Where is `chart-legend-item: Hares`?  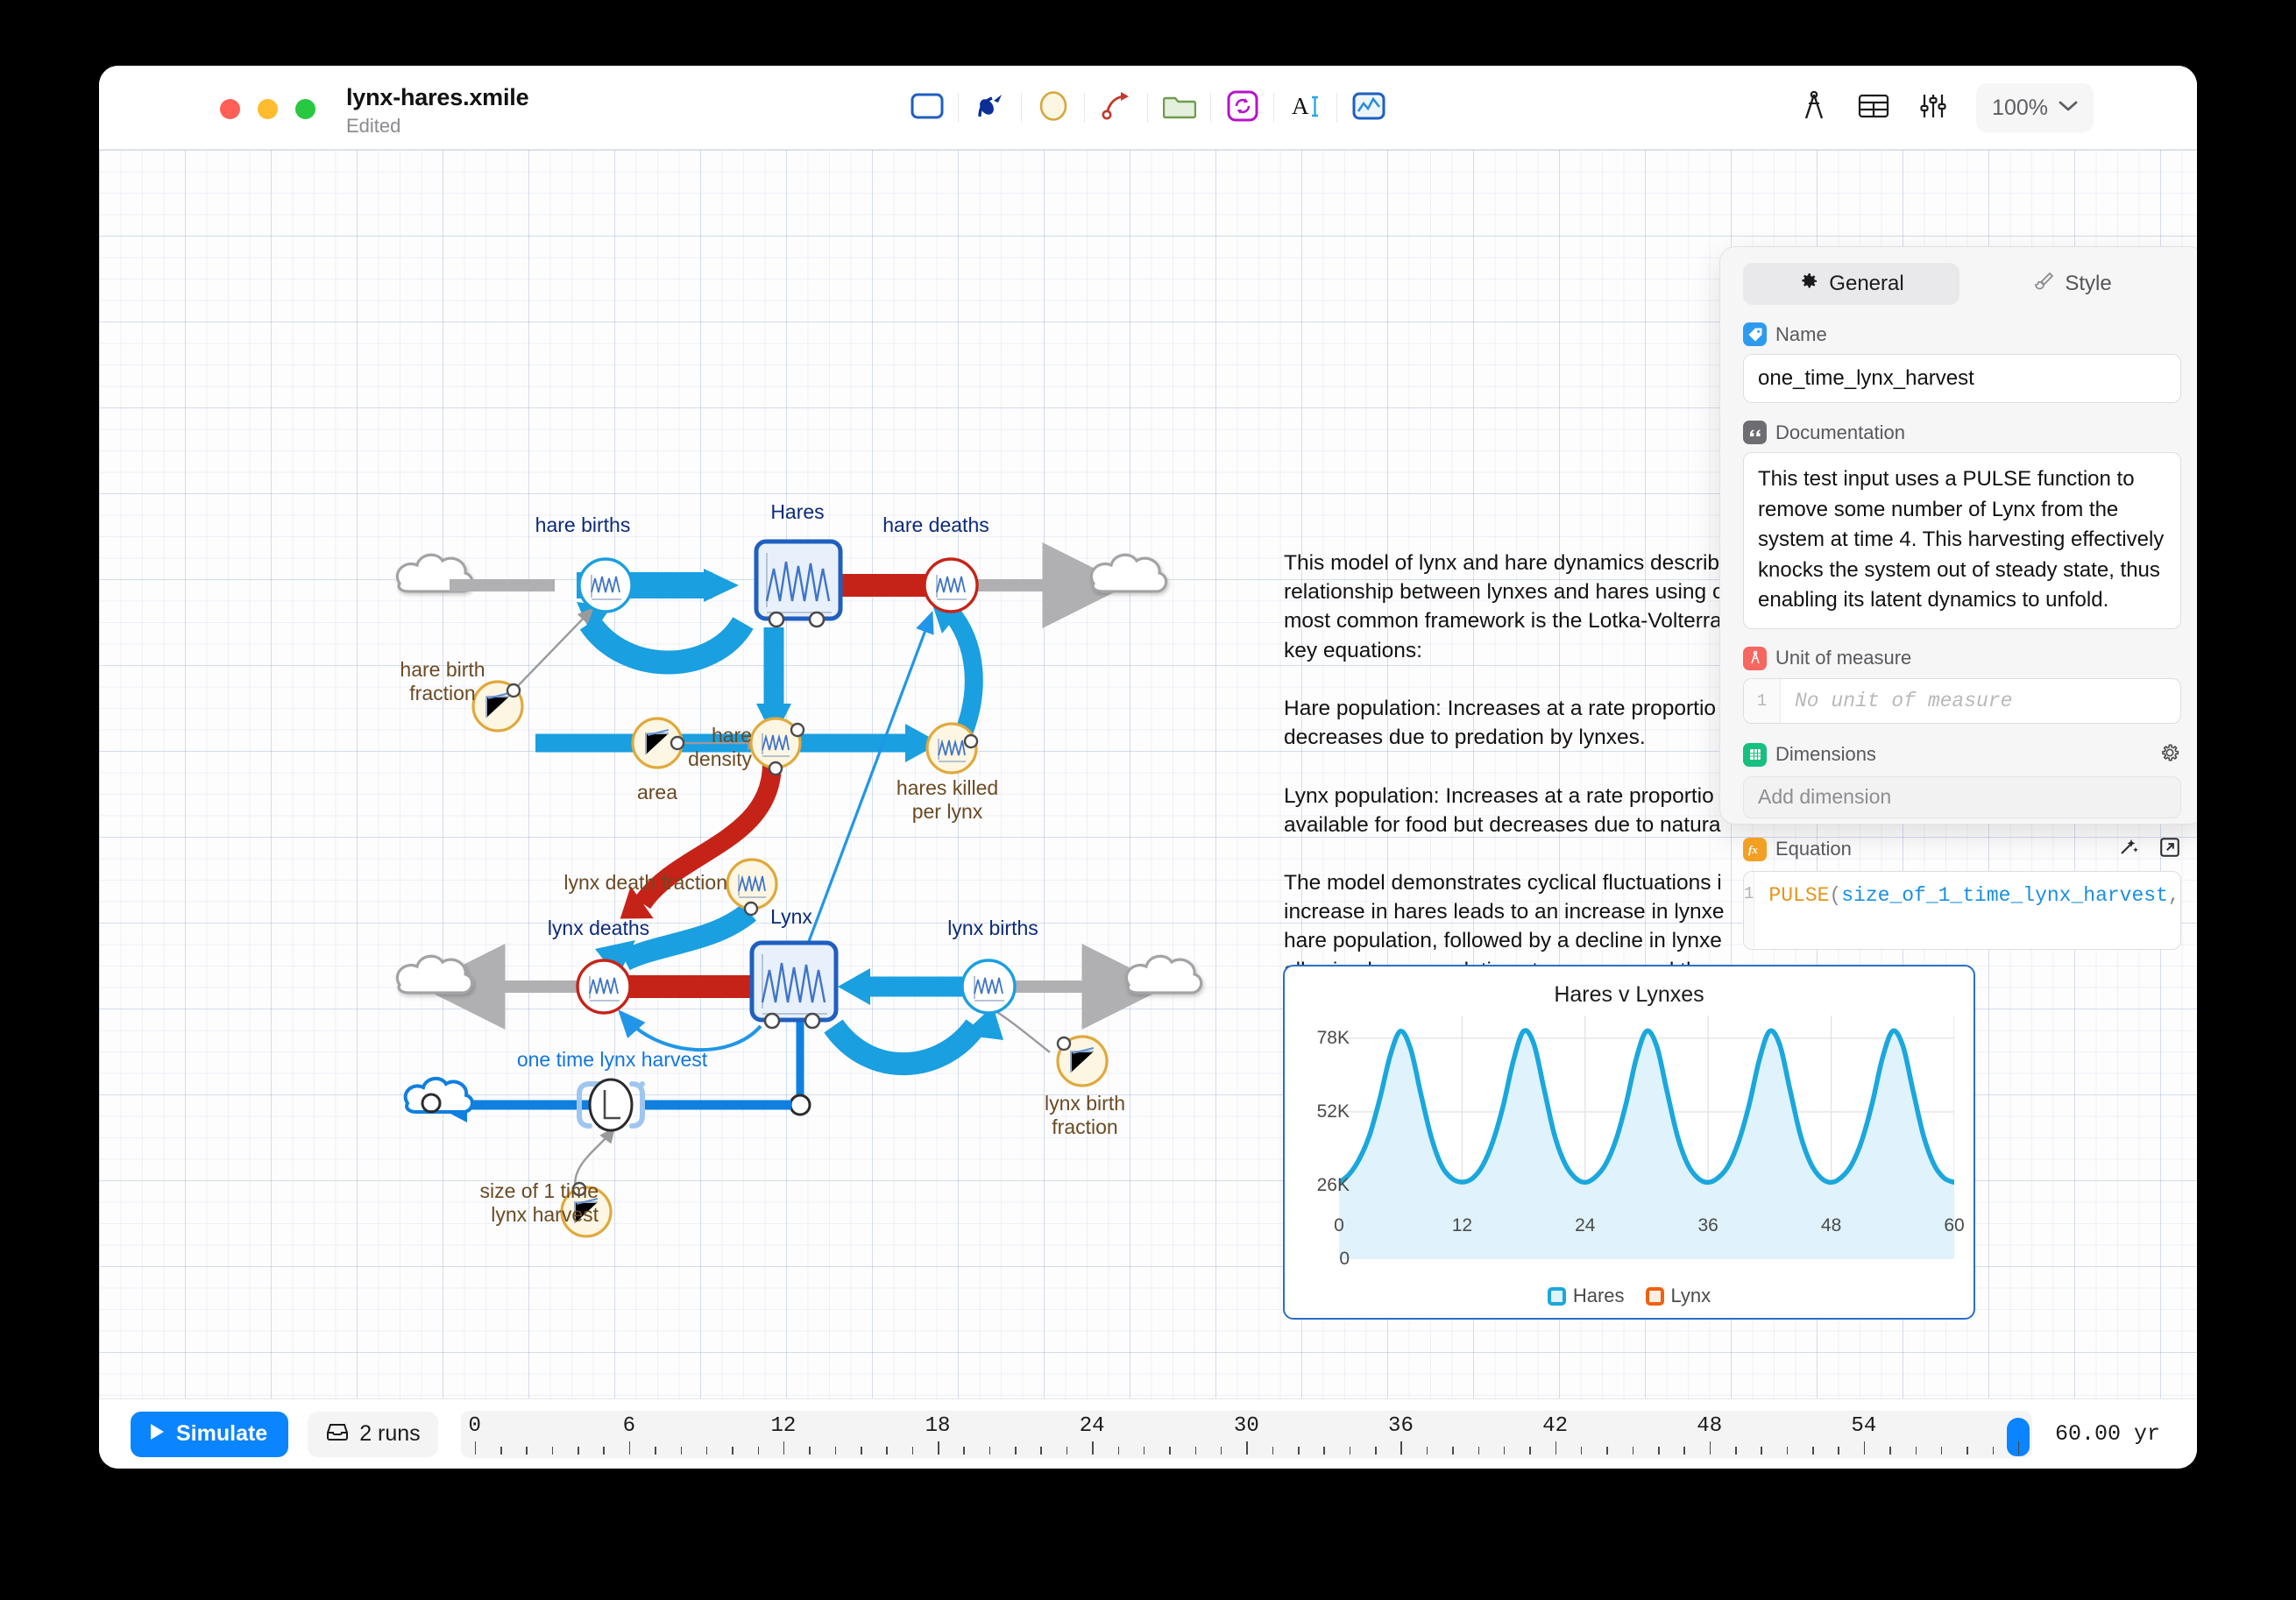 chart-legend-item: Hares is located at coordinates (1586, 1296).